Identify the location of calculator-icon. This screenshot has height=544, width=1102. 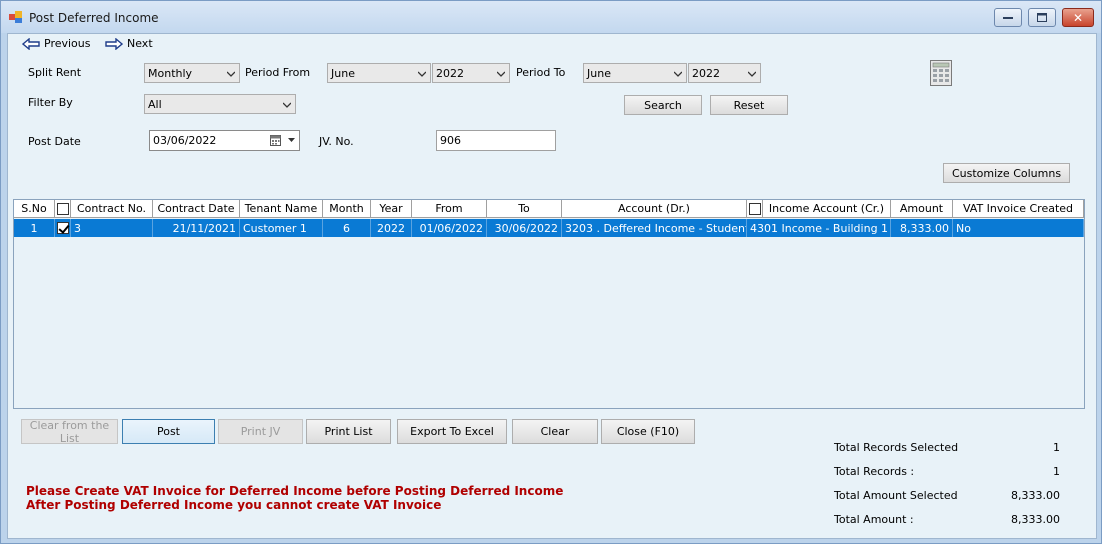
(941, 73).